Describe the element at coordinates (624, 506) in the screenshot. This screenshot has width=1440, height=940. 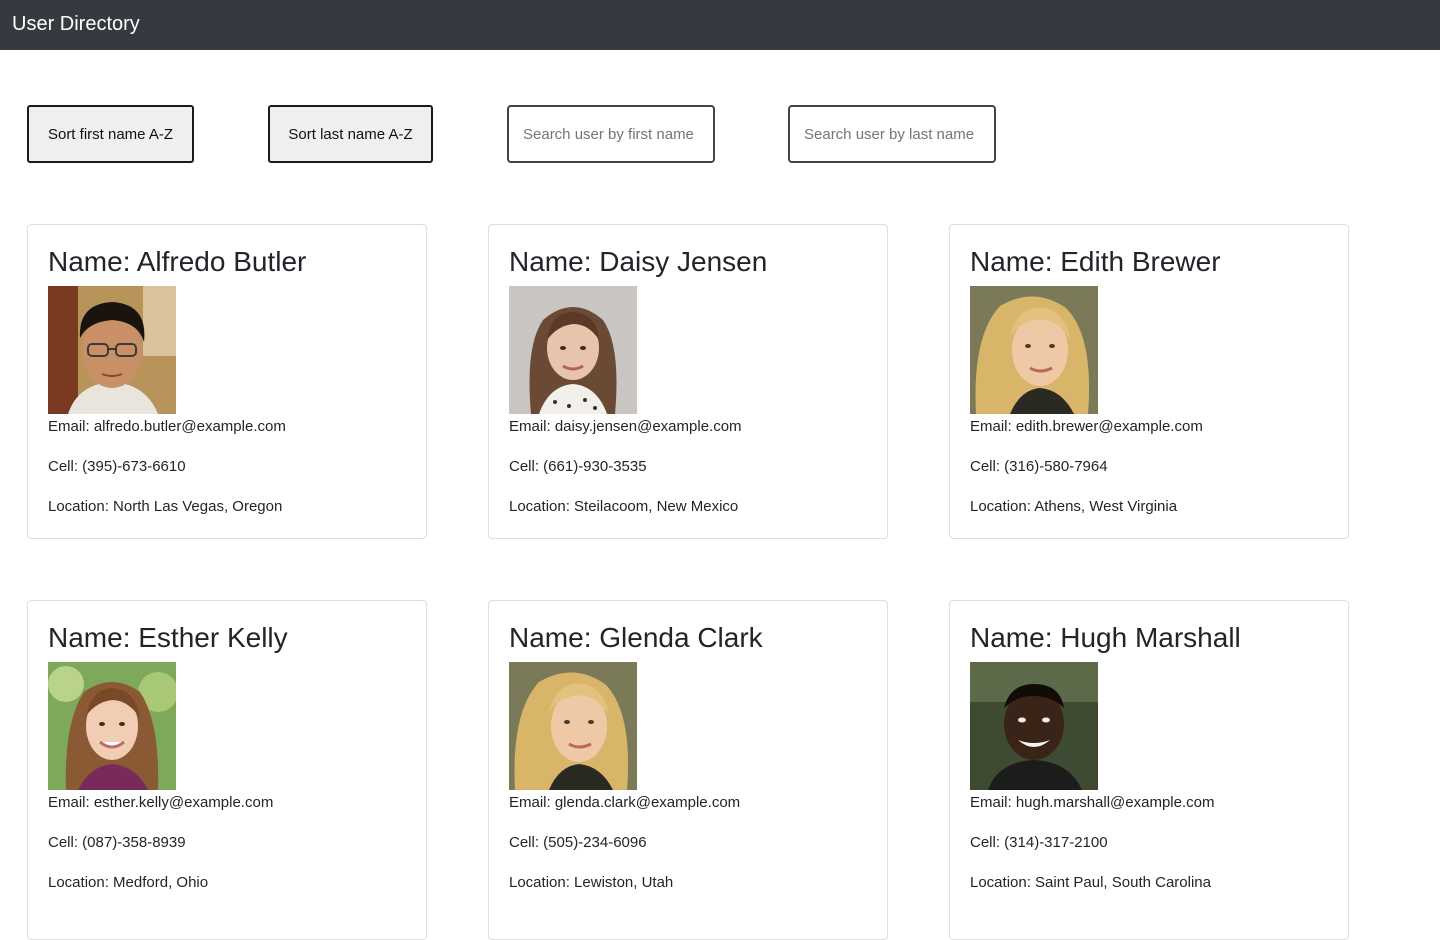
I see `user-location: Location: Steilacoom, New Mexico` at that location.